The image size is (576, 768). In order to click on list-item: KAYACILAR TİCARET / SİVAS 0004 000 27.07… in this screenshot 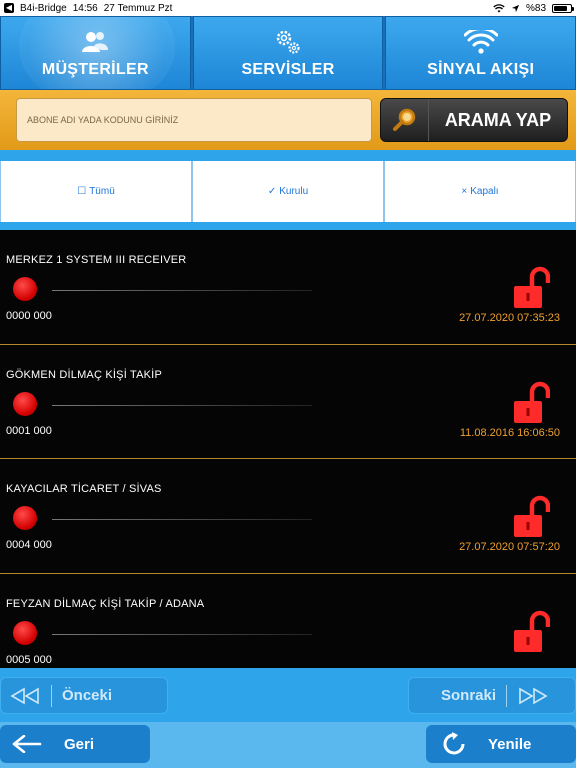, I will do `click(288, 516)`.